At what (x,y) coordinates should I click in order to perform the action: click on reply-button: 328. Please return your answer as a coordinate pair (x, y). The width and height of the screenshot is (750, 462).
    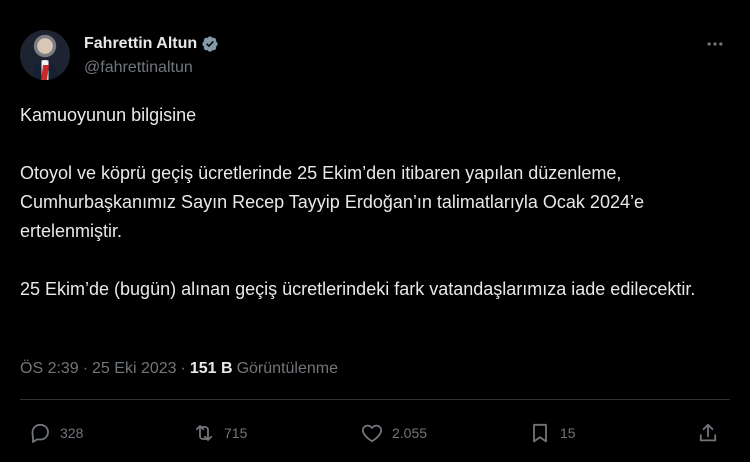
    Looking at the image, I should click on (55, 433).